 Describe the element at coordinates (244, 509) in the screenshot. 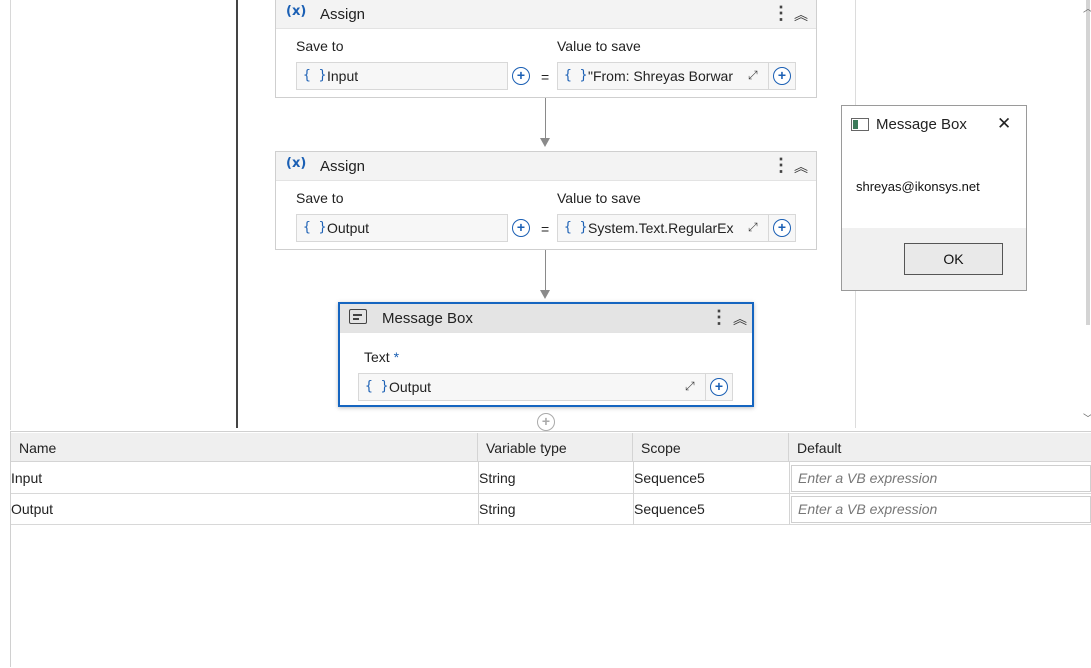

I see `variable-name-cell: Output` at that location.